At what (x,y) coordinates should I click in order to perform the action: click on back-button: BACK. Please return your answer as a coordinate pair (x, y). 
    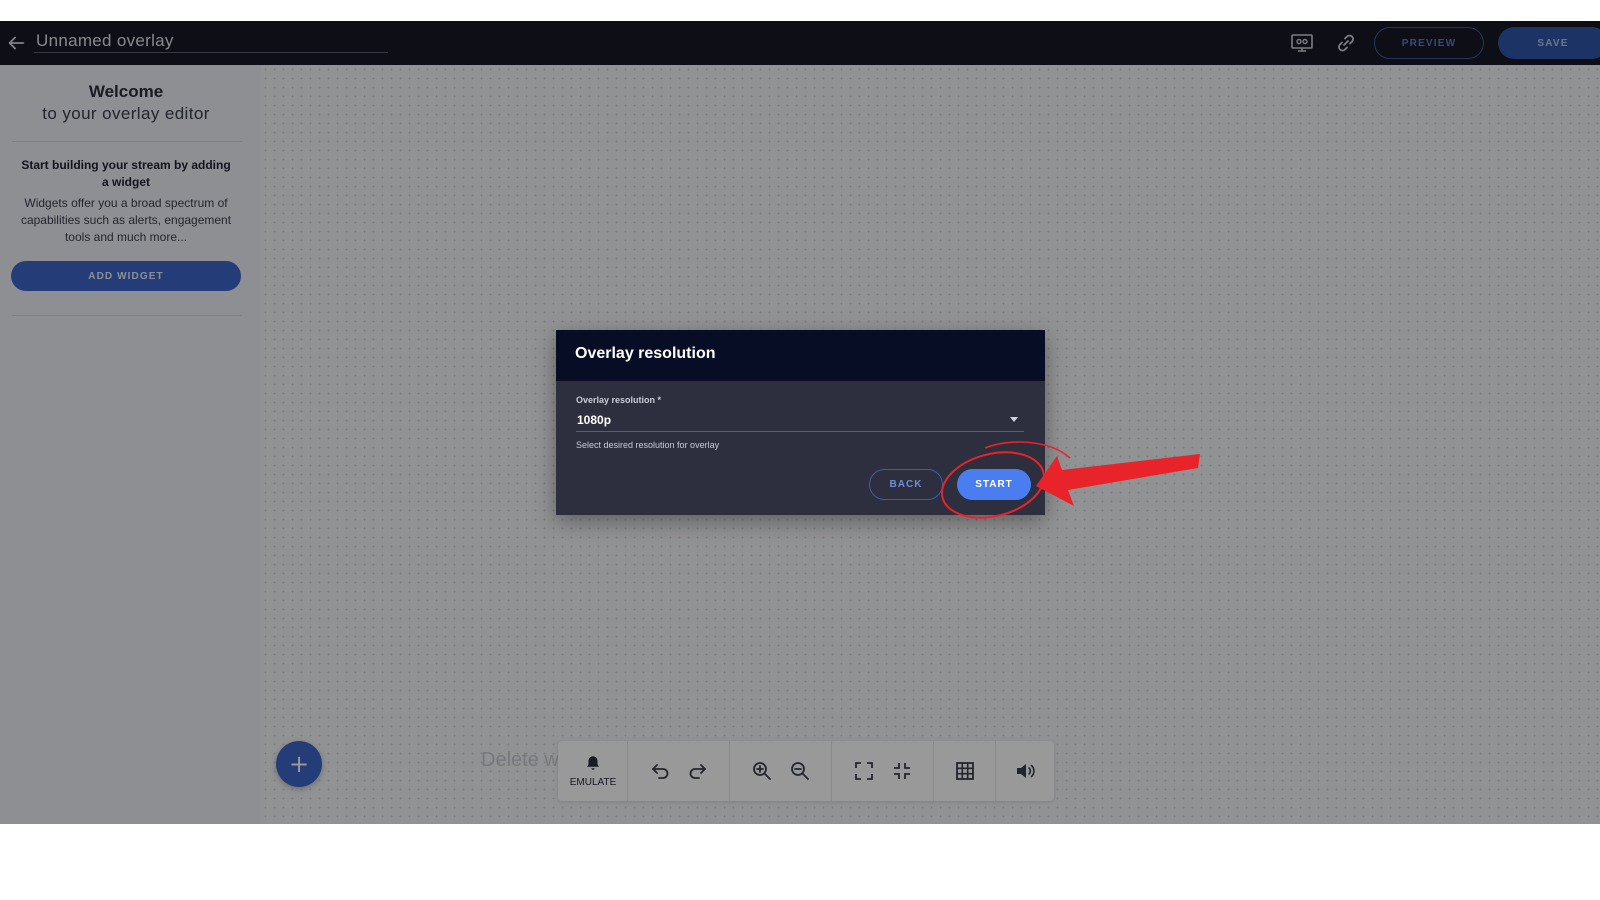
    Looking at the image, I should click on (906, 484).